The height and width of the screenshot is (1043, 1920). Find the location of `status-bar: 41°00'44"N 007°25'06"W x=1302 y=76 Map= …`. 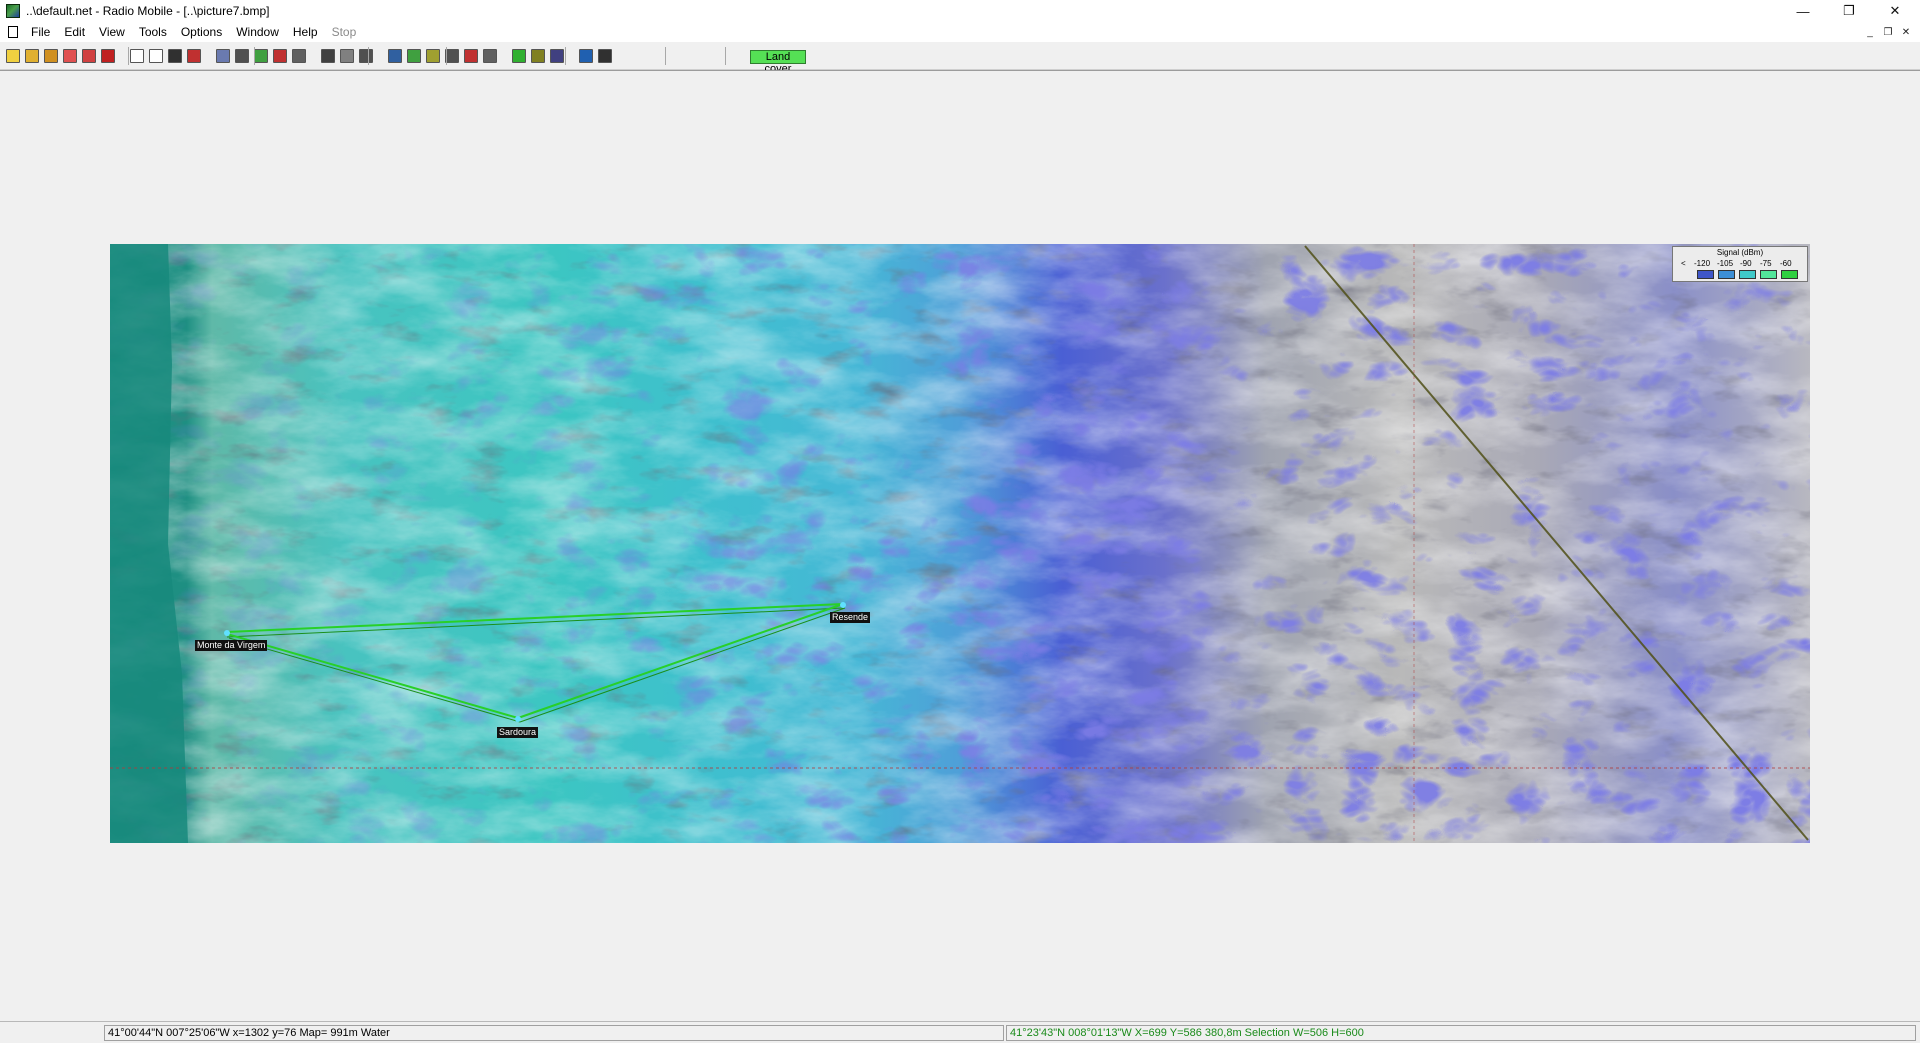

status-bar: 41°00'44"N 007°25'06"W x=1302 y=76 Map= … is located at coordinates (960, 1032).